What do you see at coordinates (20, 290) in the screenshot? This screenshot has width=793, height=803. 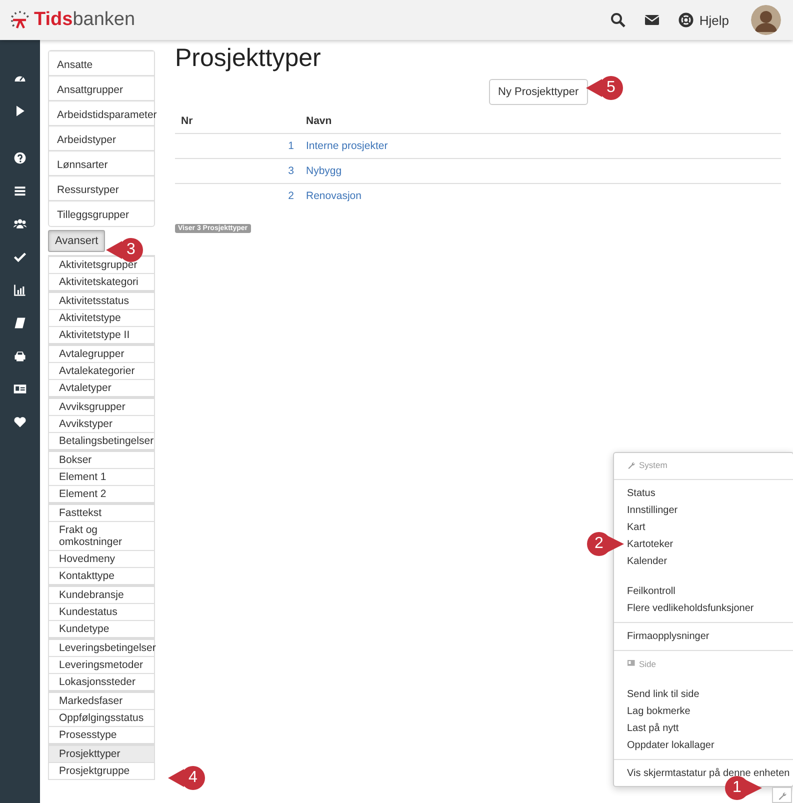 I see `bar-chart-icon` at bounding box center [20, 290].